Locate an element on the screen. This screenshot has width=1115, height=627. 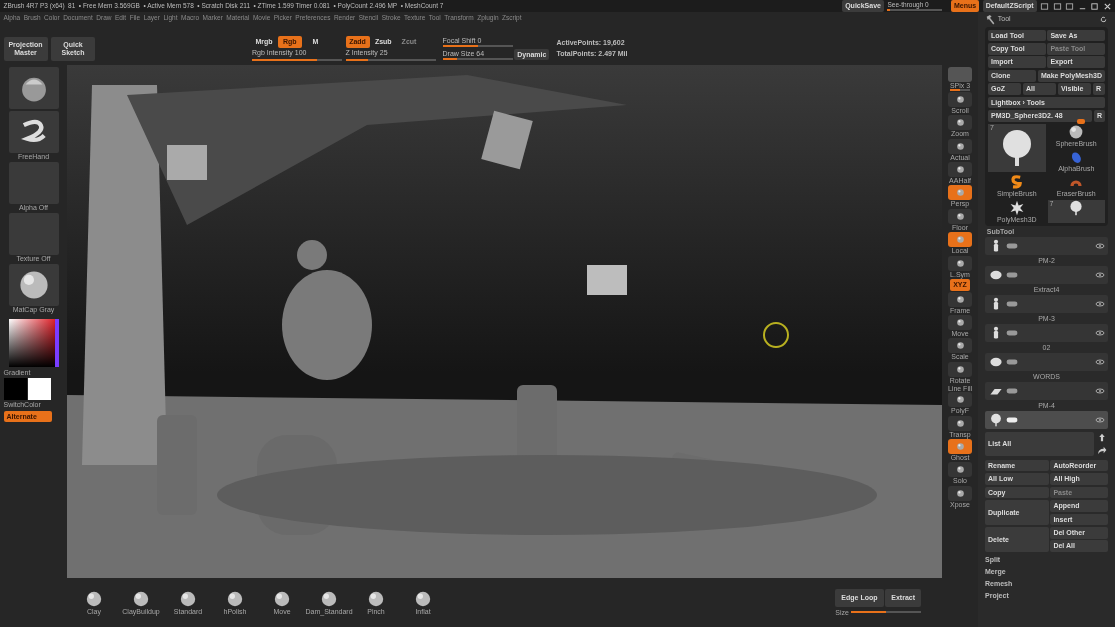
star-icon is located at coordinates (1016, 207).